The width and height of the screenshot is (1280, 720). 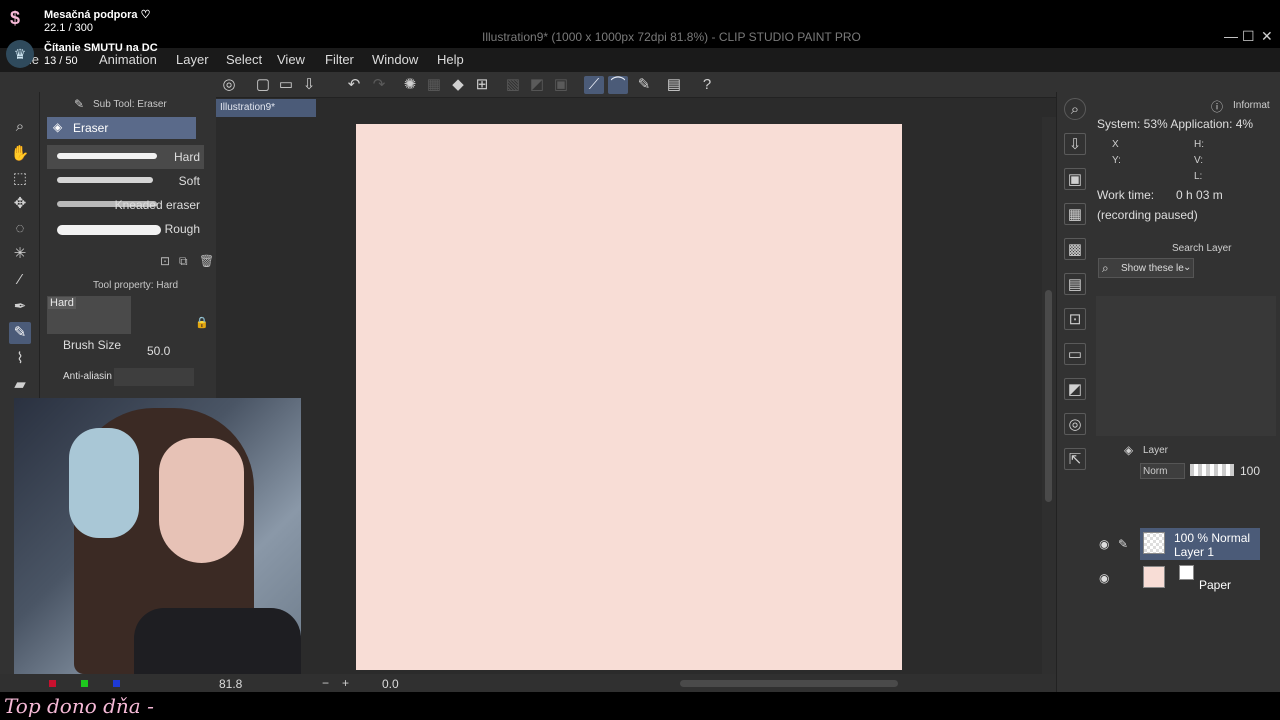 What do you see at coordinates (121, 128) in the screenshot?
I see `sub-tool-group-header: ◈ Eraser` at bounding box center [121, 128].